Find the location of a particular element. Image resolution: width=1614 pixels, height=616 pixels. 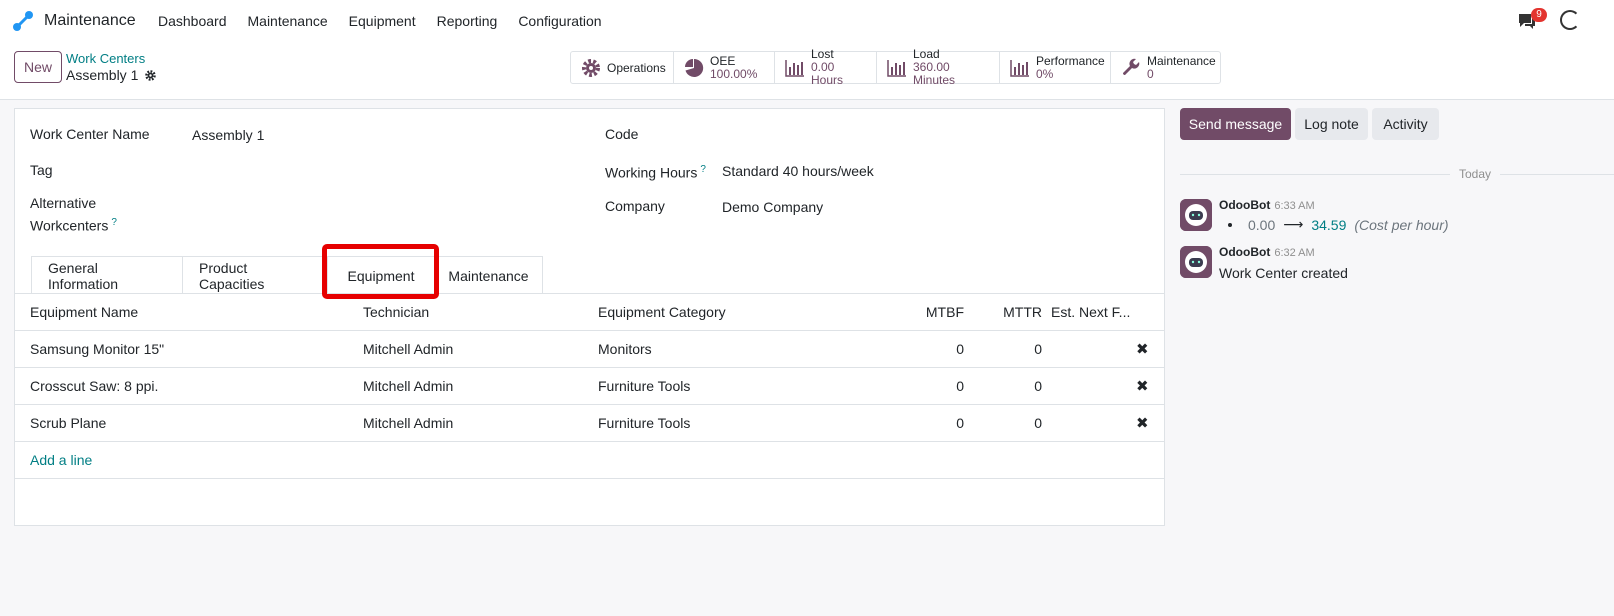

smart-buttons: Operations OEE100.00% Lost0.00 Hours L is located at coordinates (895, 67).